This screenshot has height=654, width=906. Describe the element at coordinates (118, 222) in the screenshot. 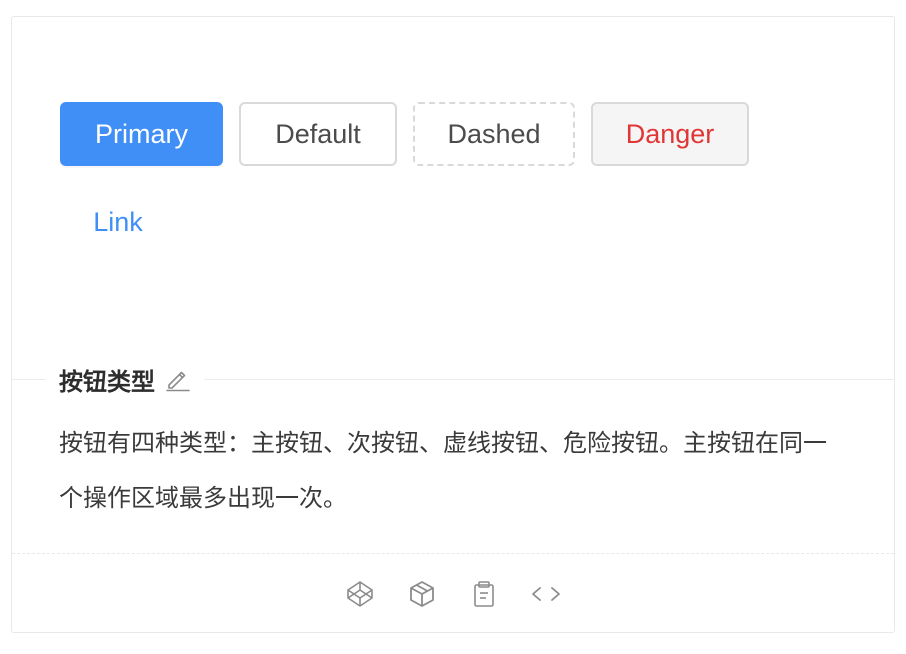

I see `link-button: Link` at that location.